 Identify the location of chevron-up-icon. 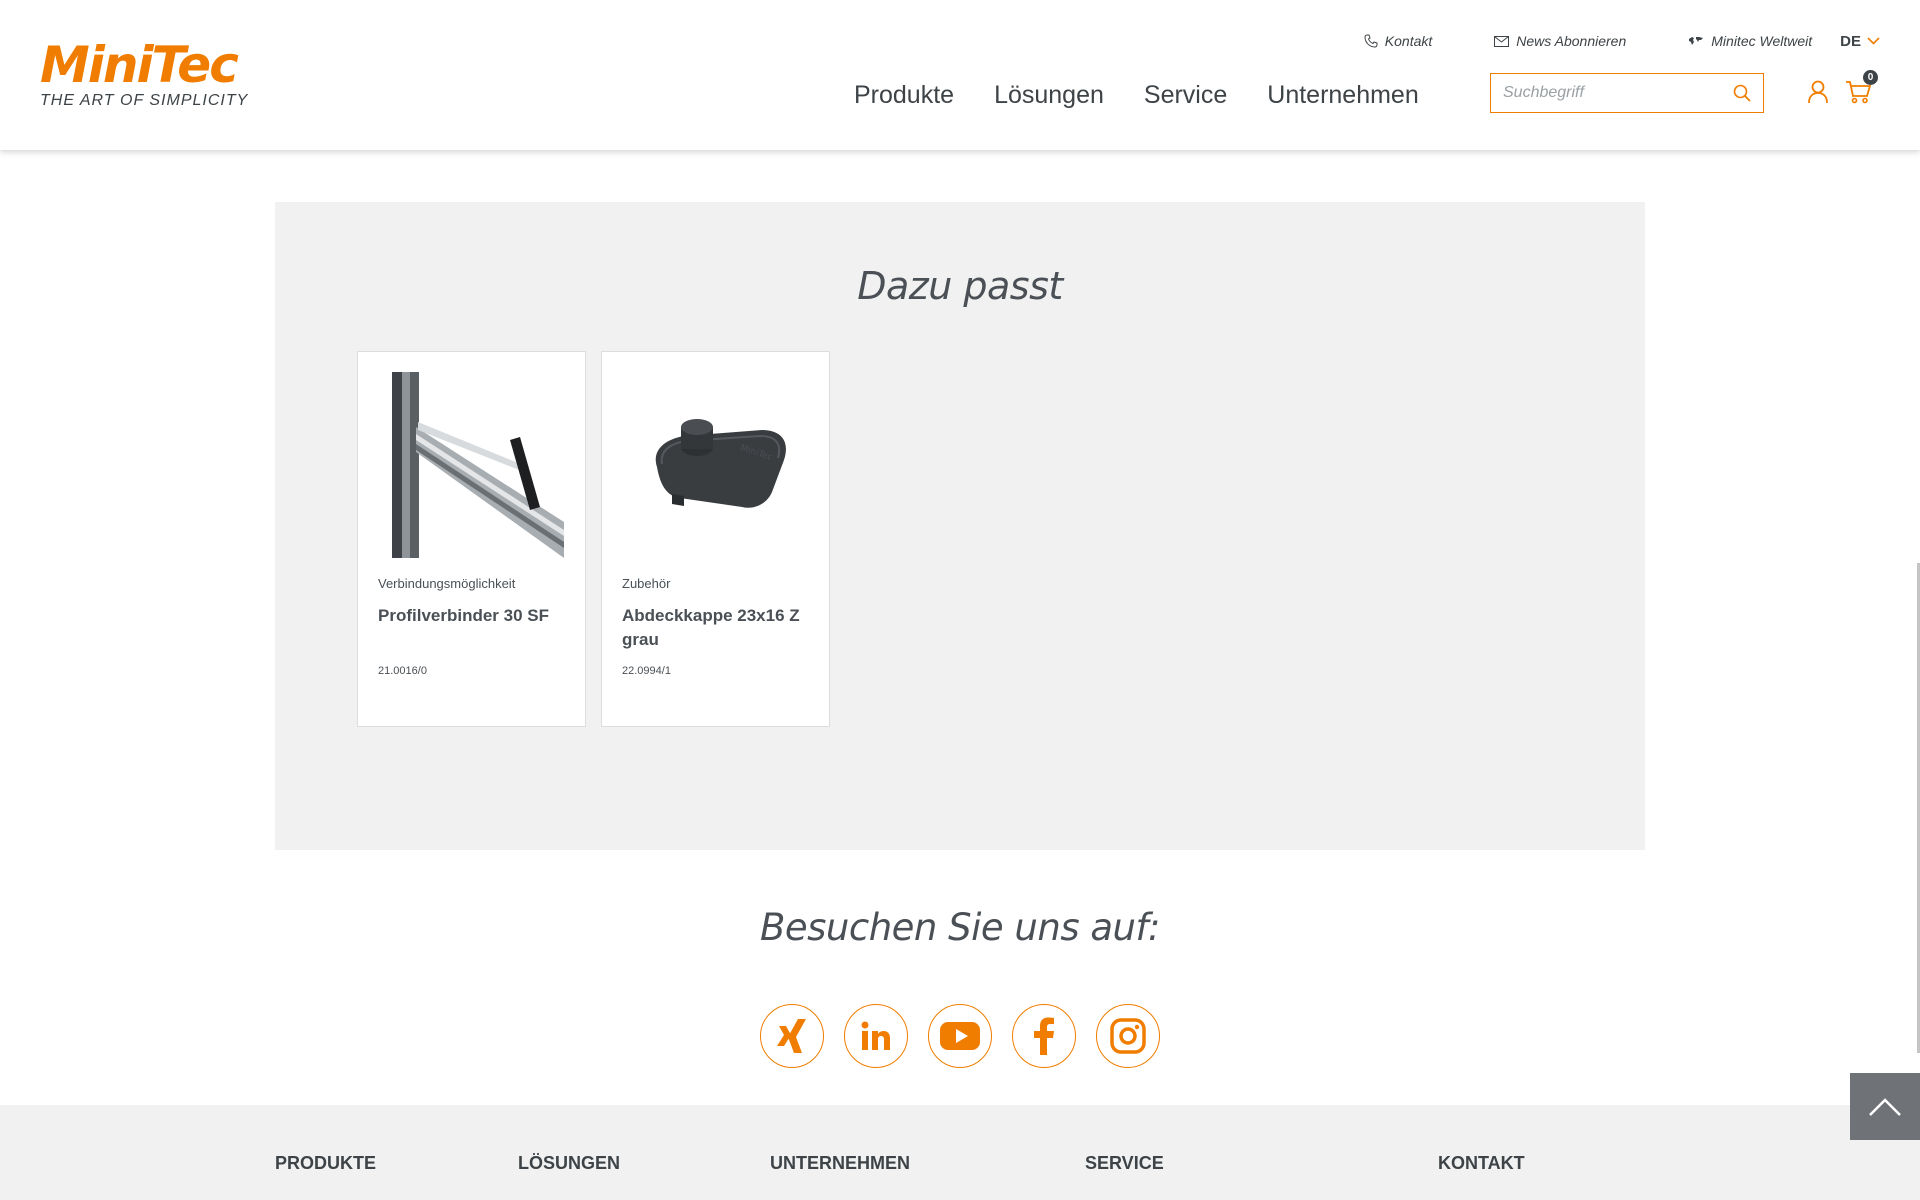
(1885, 1106).